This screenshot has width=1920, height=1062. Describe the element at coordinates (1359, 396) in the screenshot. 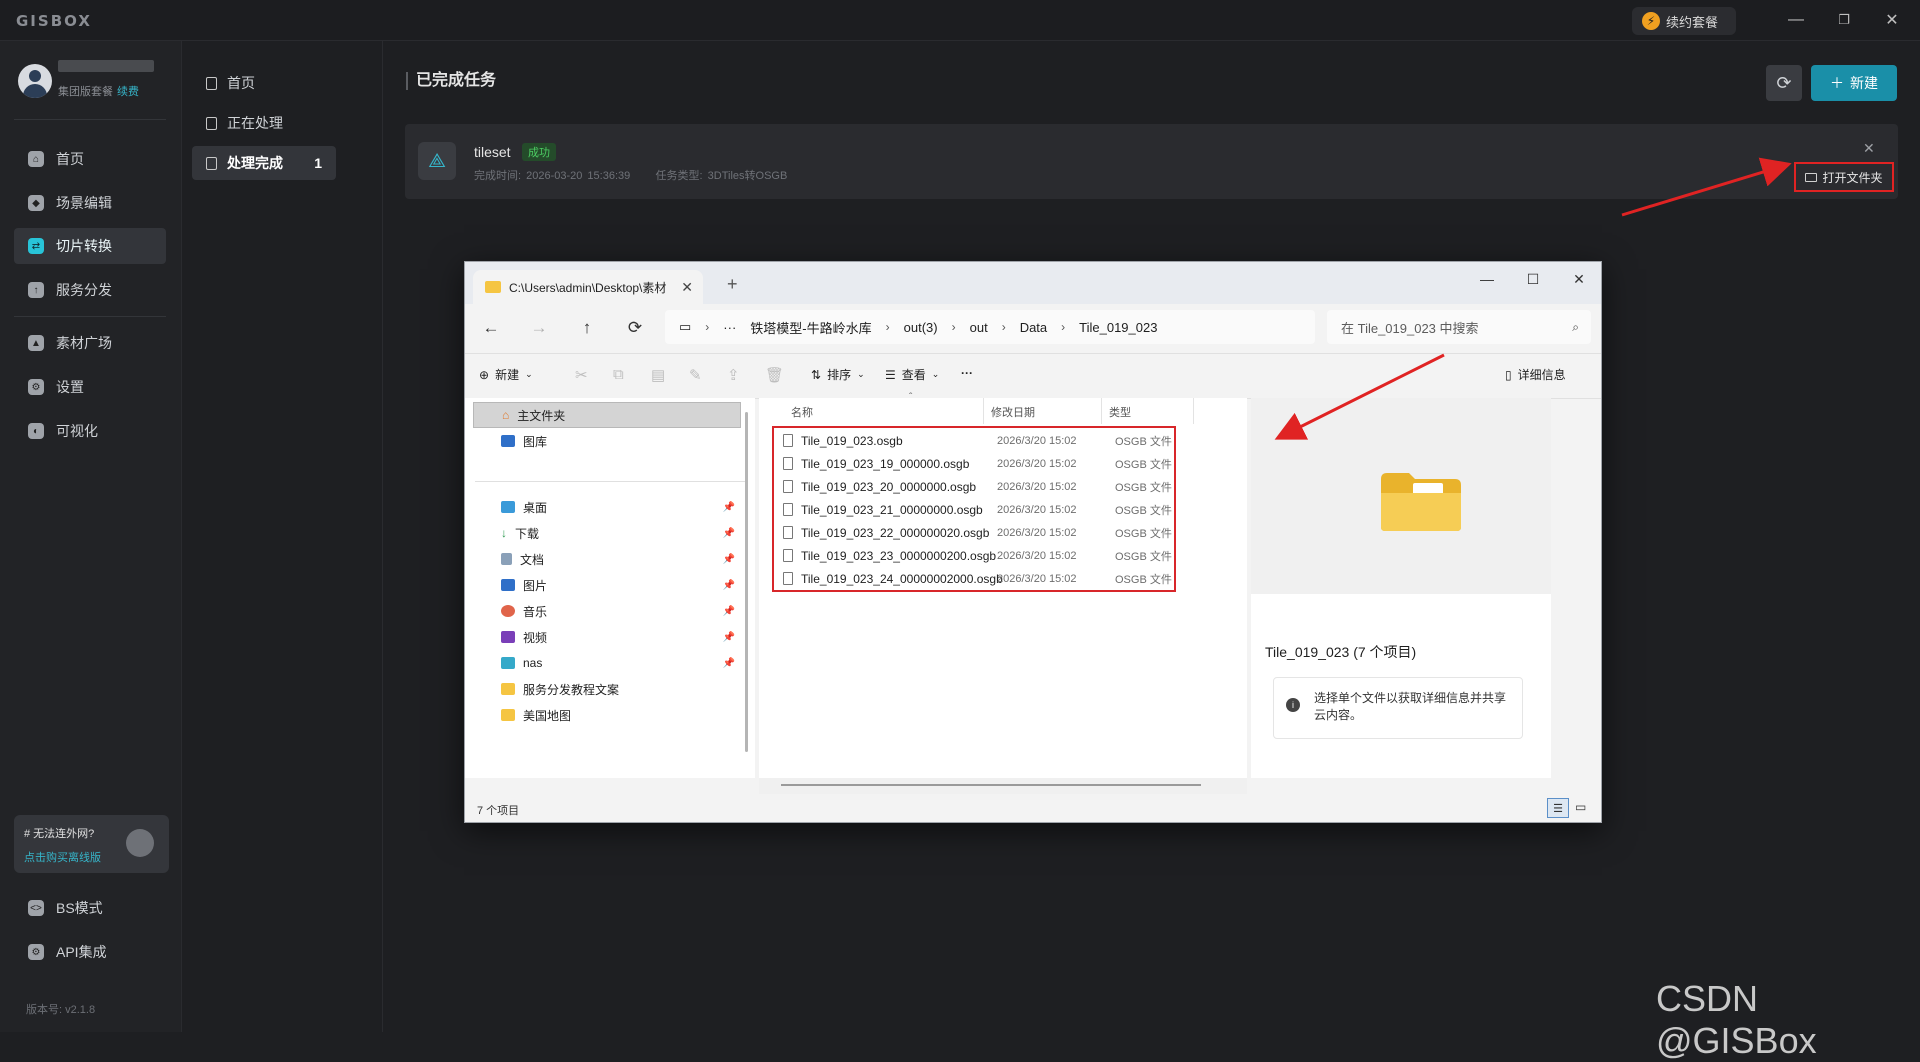

I see `arrow-to-file-list` at that location.